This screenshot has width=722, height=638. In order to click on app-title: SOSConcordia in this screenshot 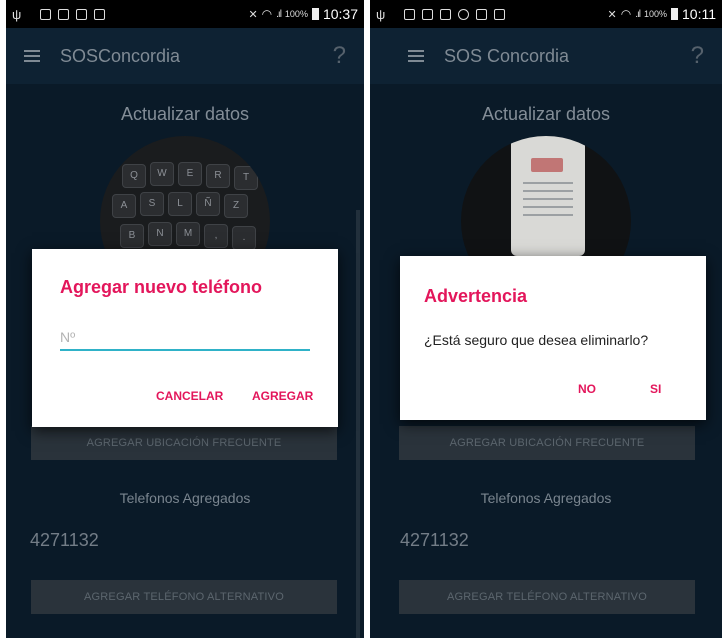, I will do `click(120, 55)`.